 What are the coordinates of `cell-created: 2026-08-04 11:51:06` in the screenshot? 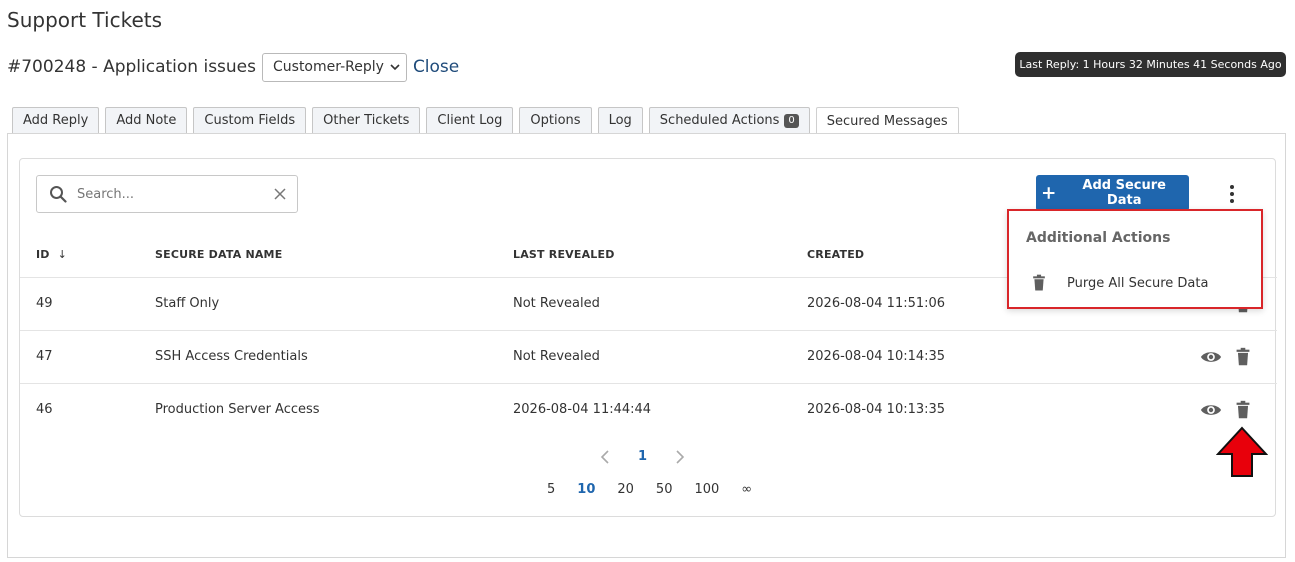 It's located at (876, 303).